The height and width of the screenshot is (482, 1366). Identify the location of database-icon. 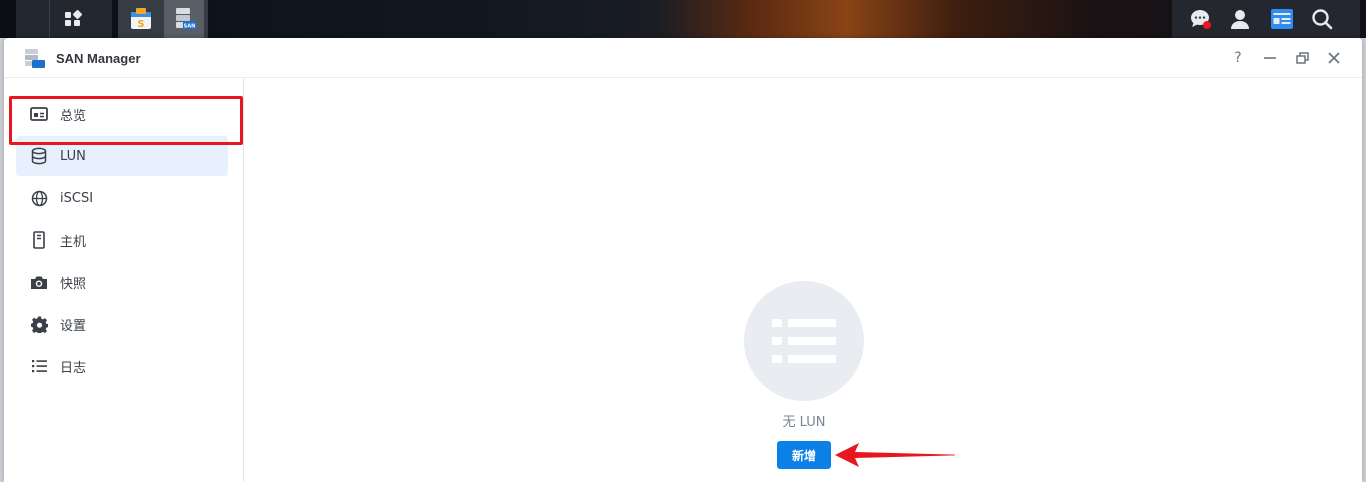
(39, 156).